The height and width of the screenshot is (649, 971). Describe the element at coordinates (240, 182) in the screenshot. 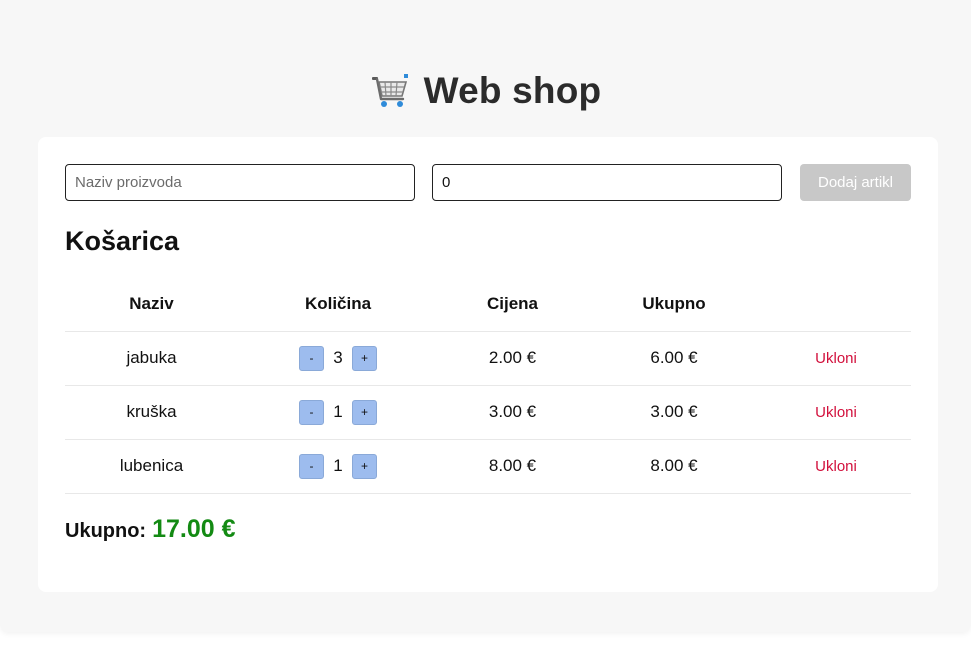

I see `product-name-input` at that location.